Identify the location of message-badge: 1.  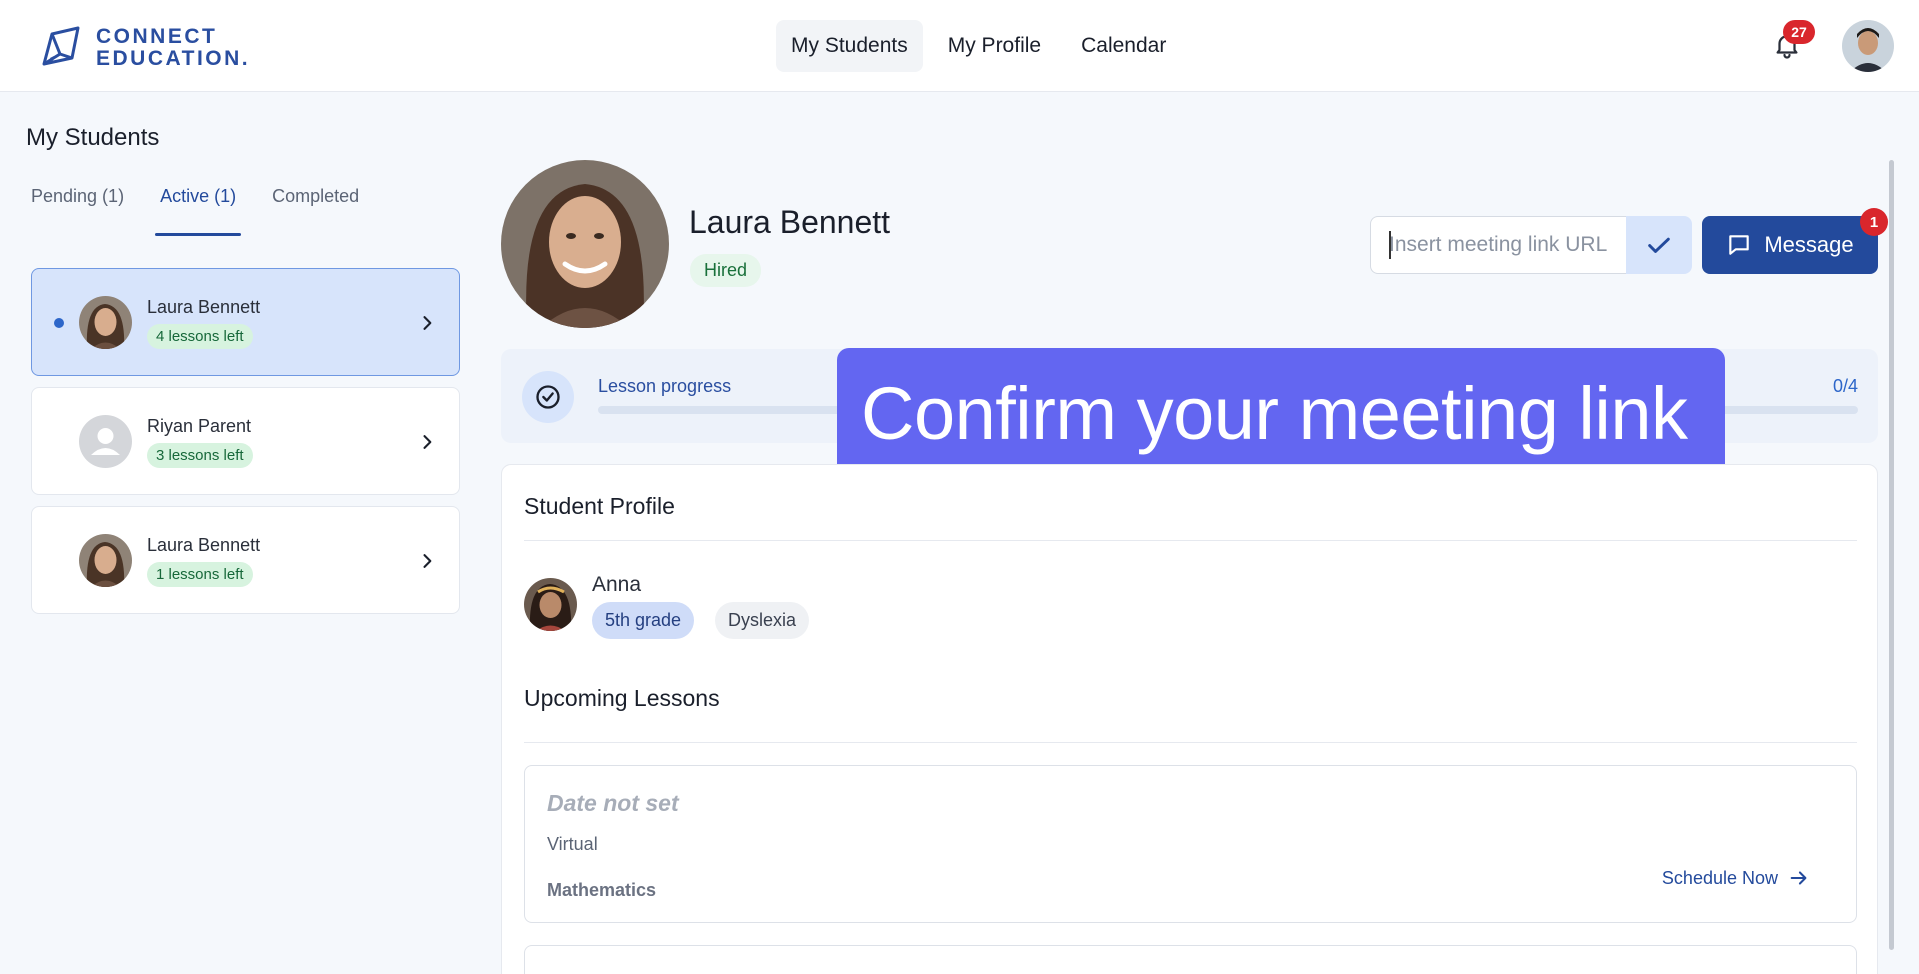
(1874, 222).